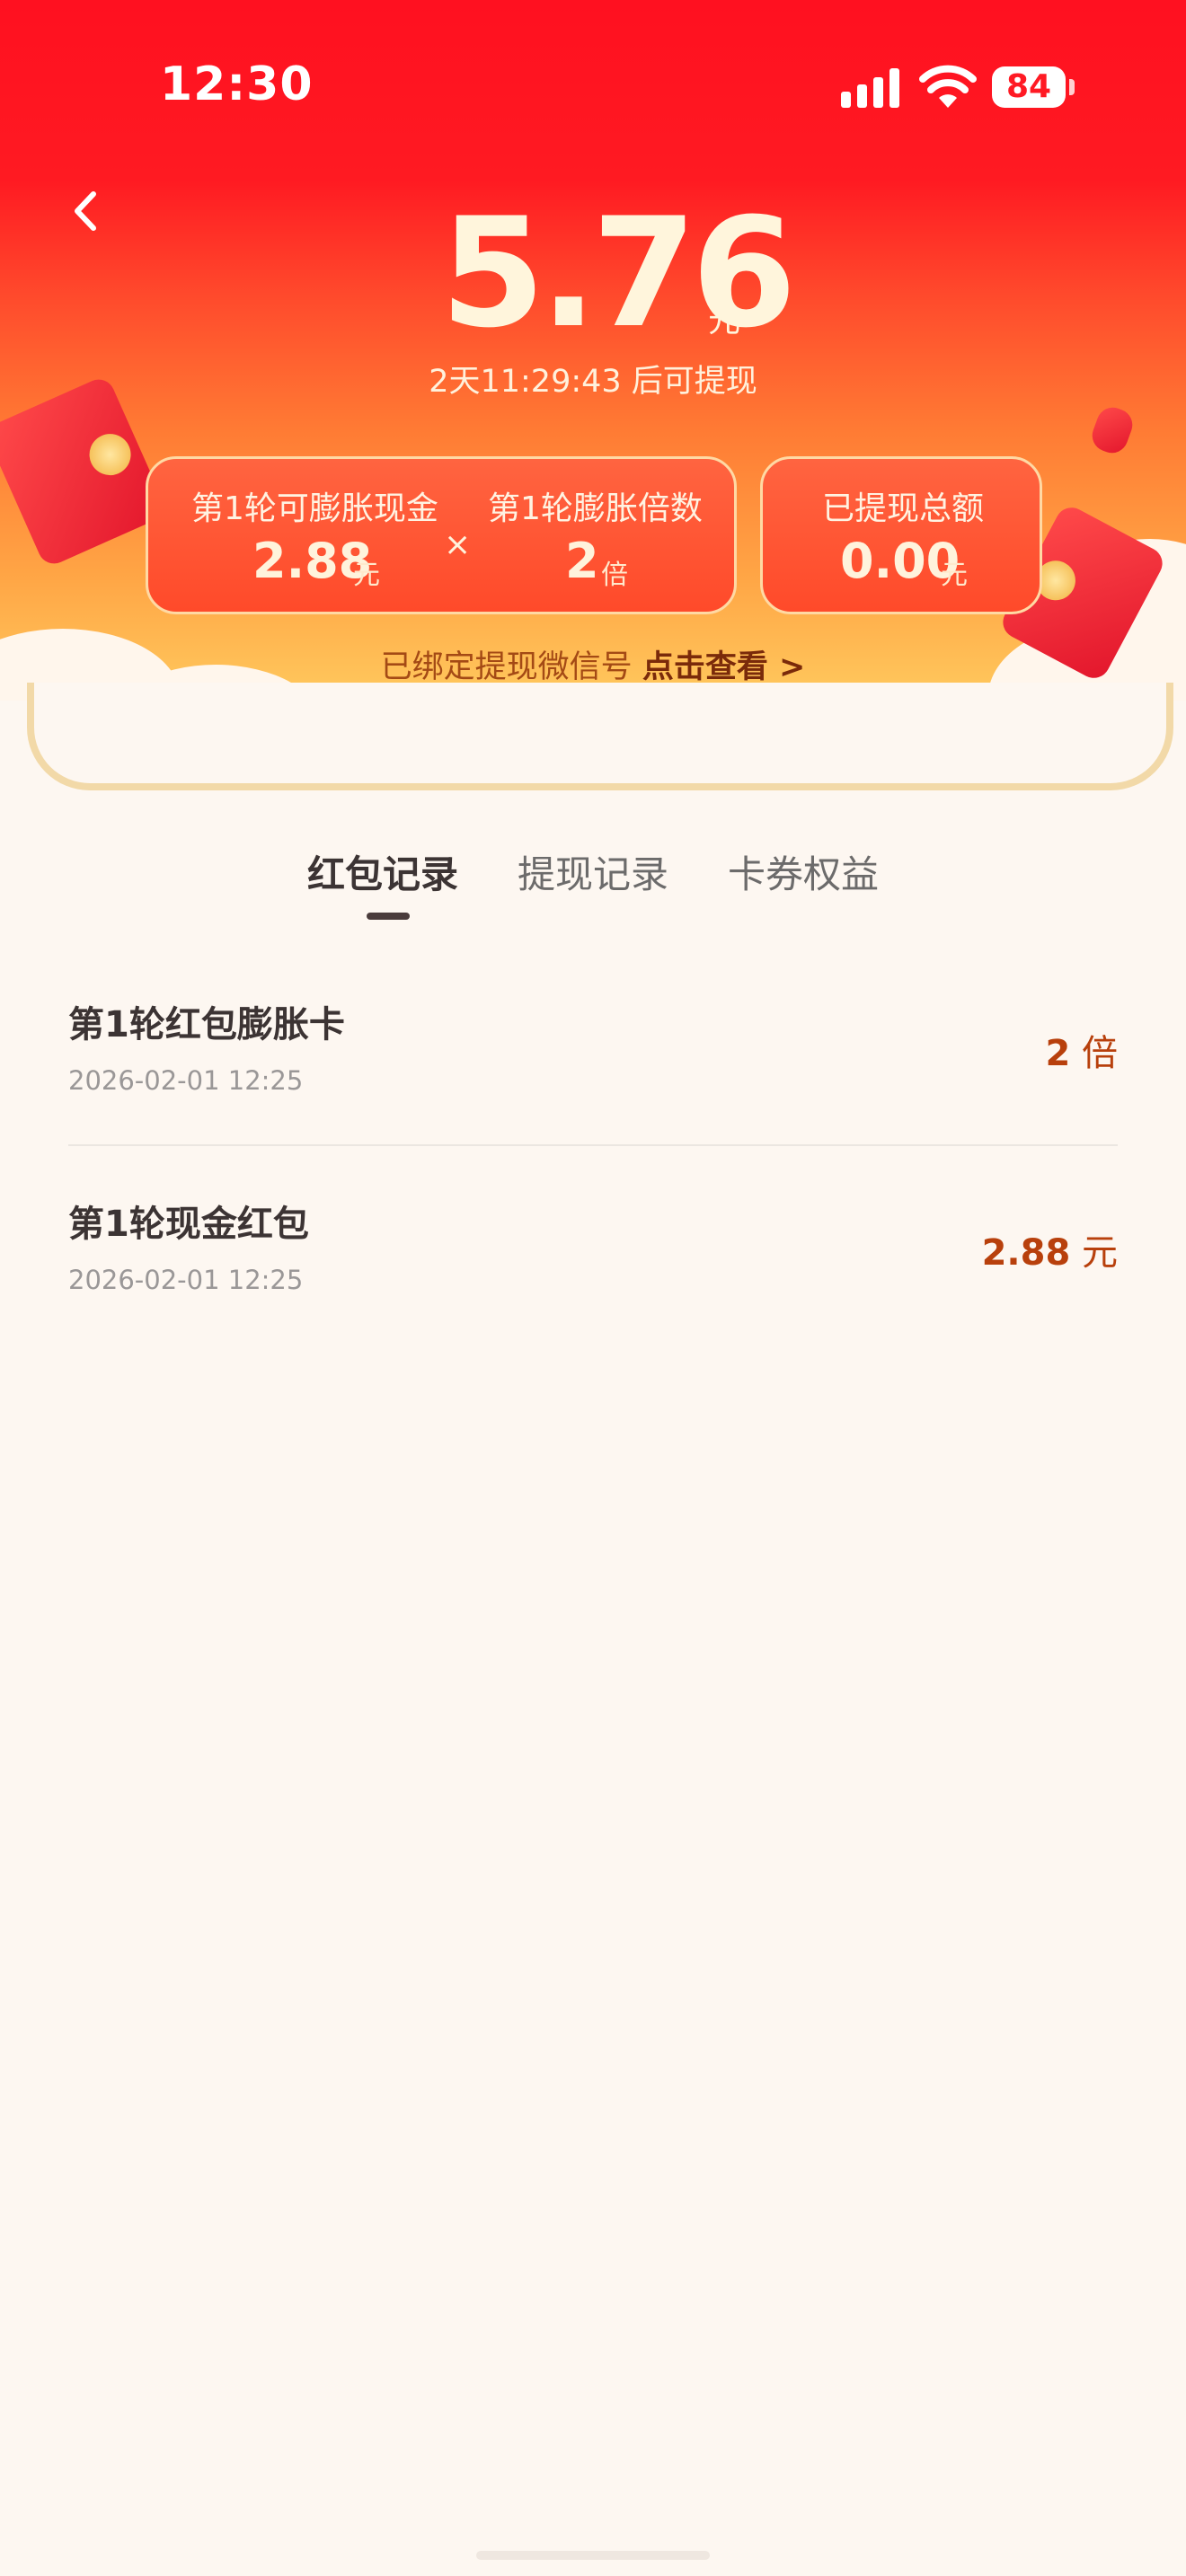 The image size is (1186, 2576). What do you see at coordinates (237, 84) in the screenshot?
I see `status-time: 12:30` at bounding box center [237, 84].